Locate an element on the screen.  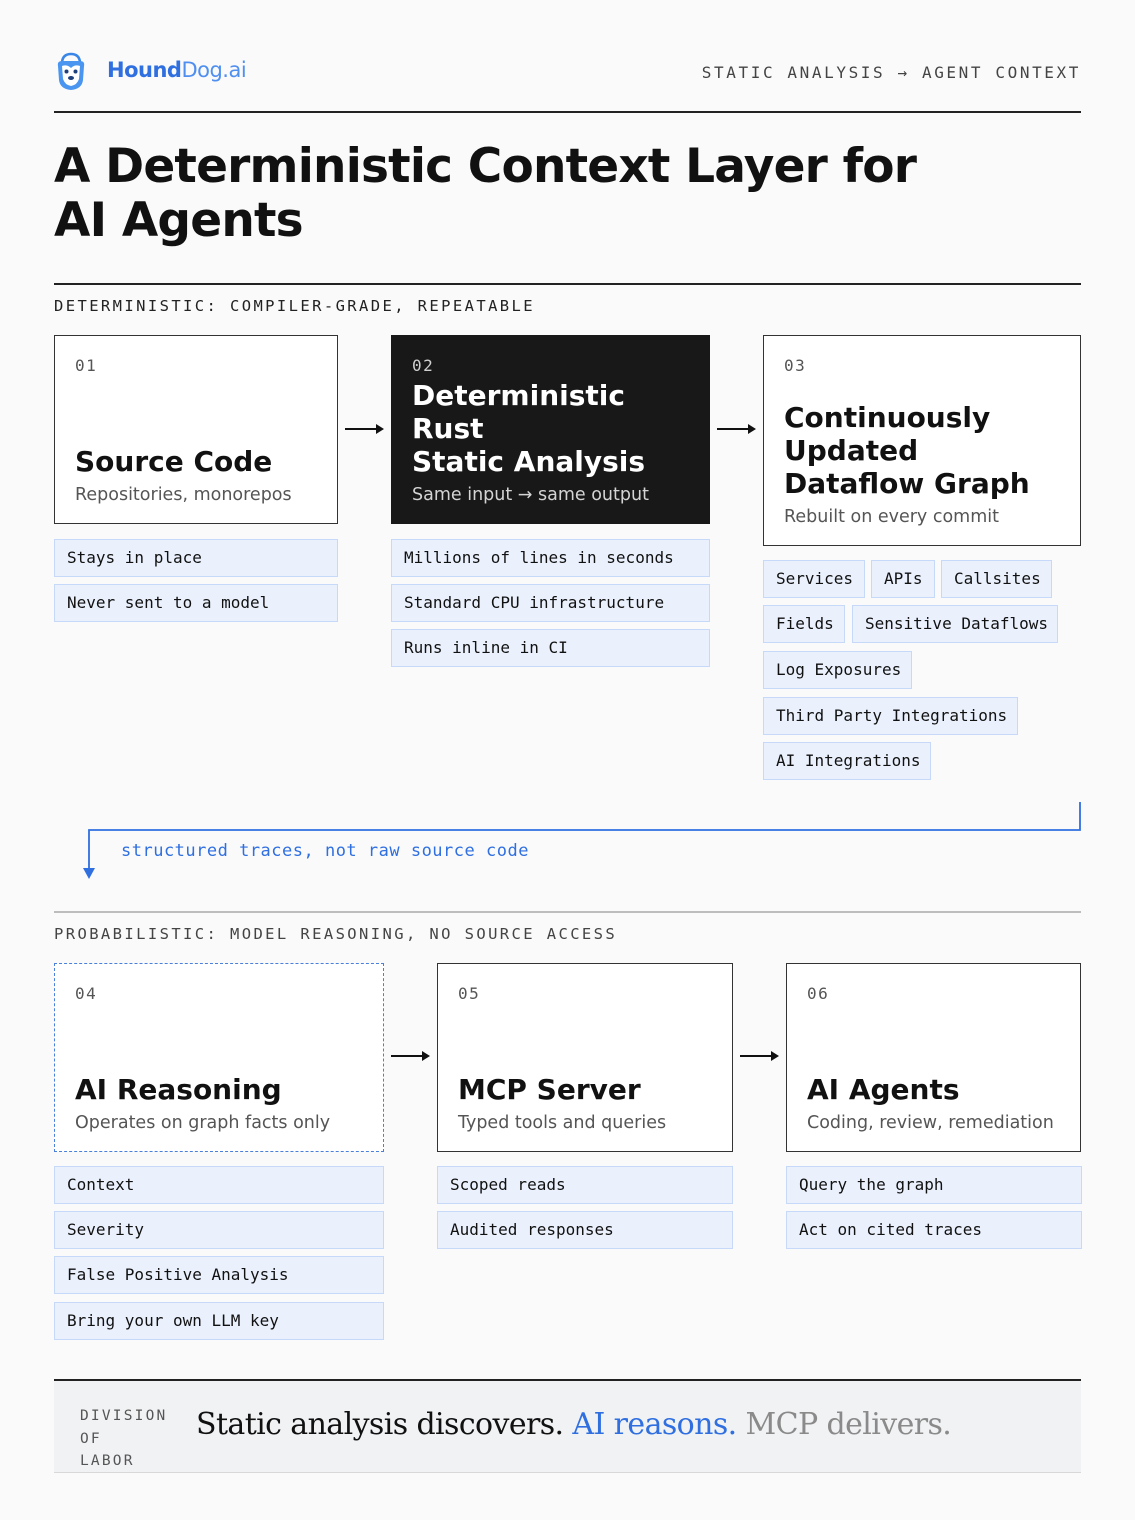
tagline-mcp-delivers: MCP delivers. is located at coordinates (848, 1424).